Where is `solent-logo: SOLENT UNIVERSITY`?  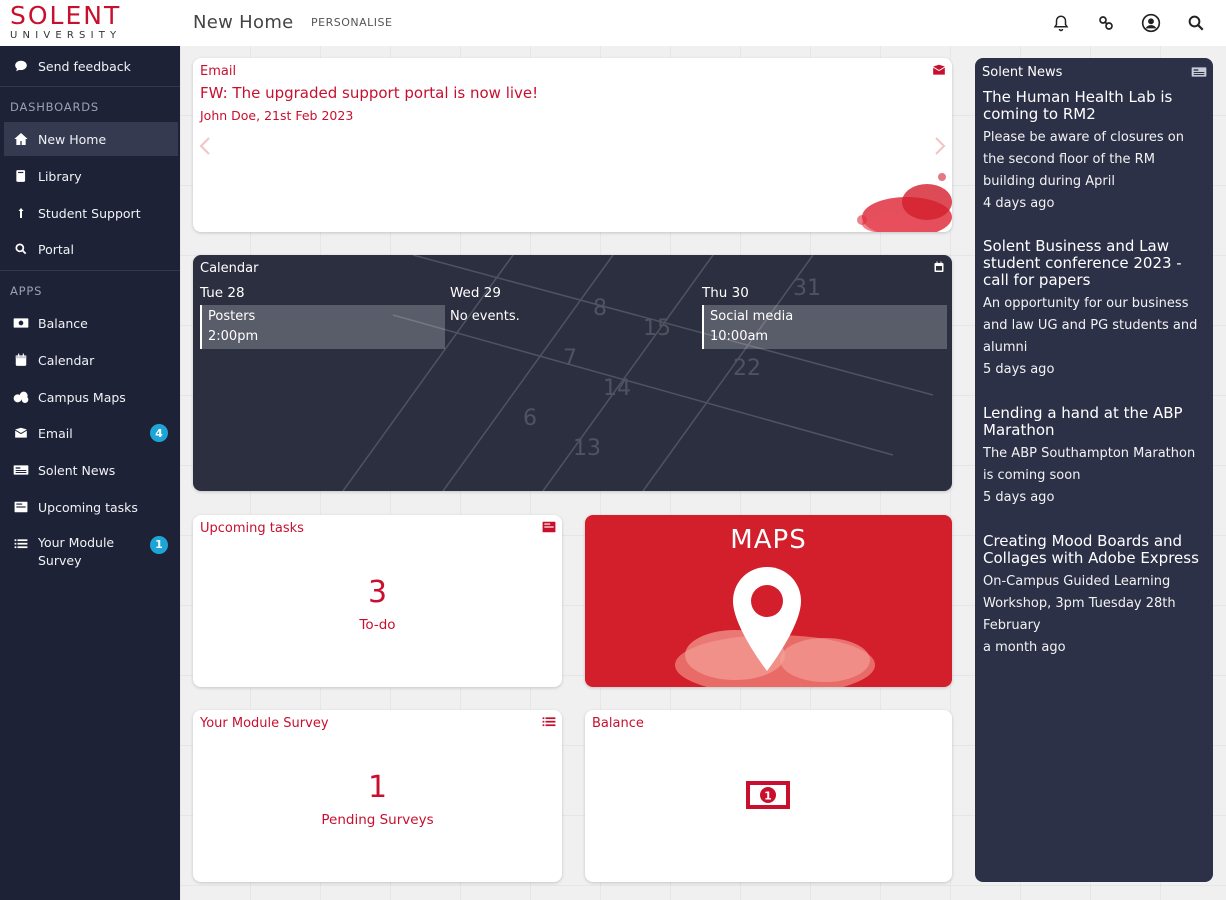
solent-logo: SOLENT UNIVERSITY is located at coordinates (70, 21).